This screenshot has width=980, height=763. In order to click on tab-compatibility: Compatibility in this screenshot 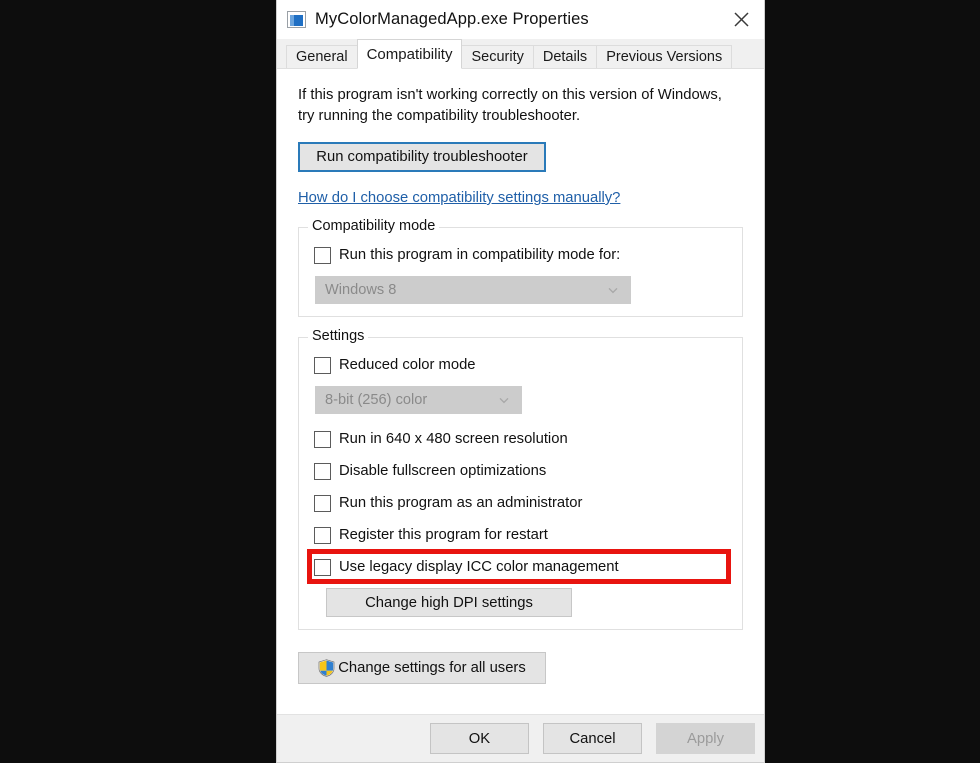, I will do `click(409, 54)`.